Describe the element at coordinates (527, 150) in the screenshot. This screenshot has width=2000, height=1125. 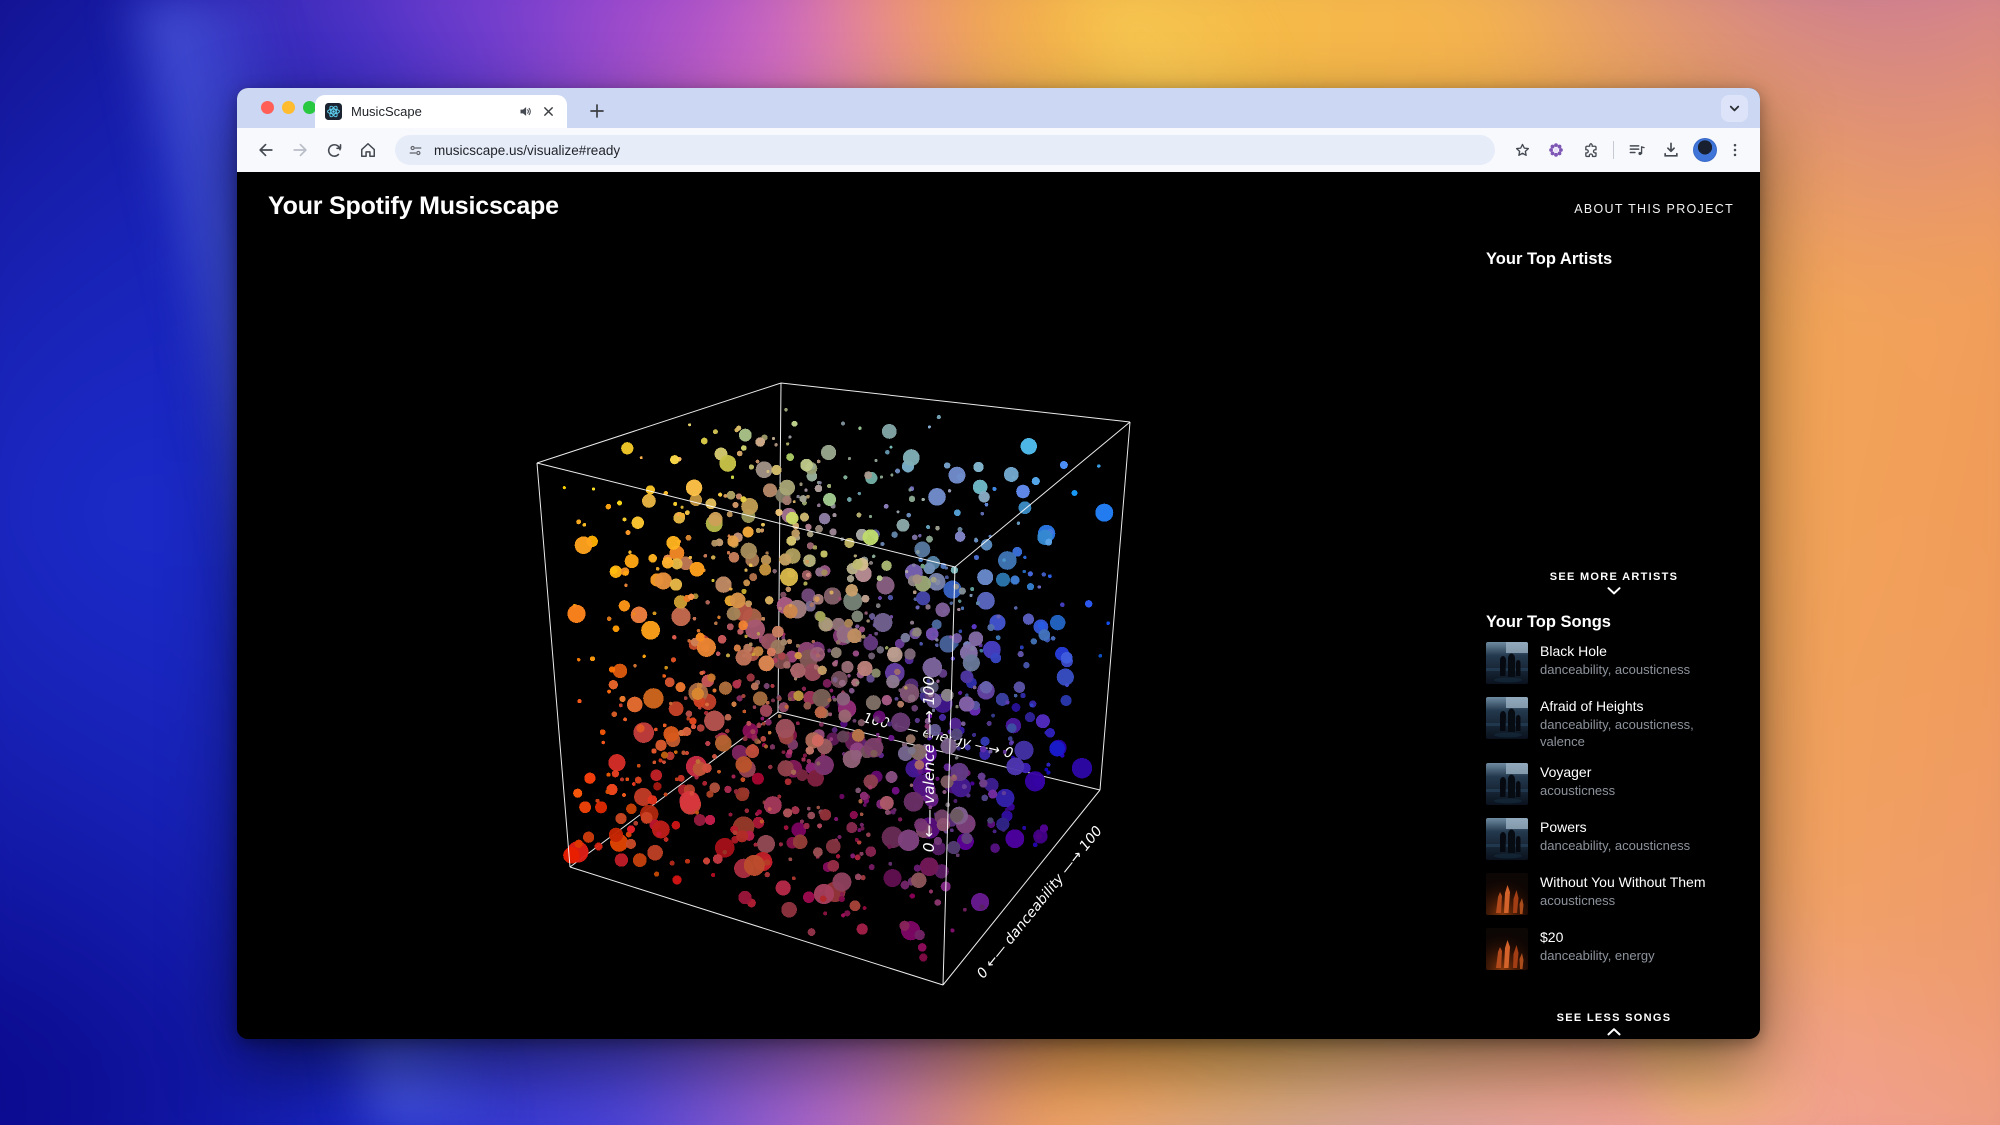
I see `url-text: musicscape.us/visualize#ready` at that location.